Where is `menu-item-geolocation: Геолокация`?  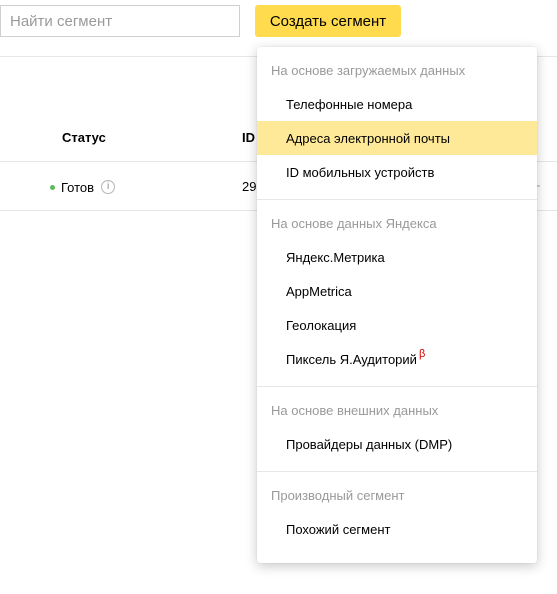
menu-item-geolocation: Геолокация is located at coordinates (397, 325).